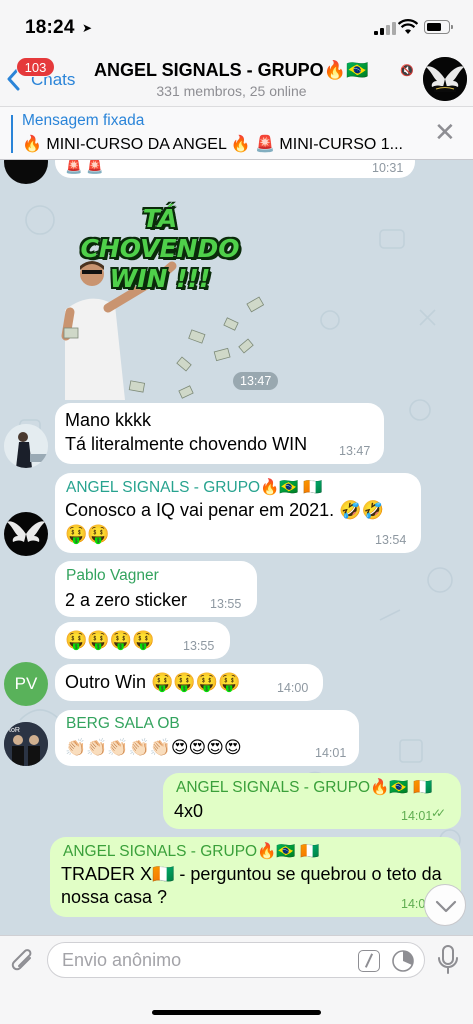 This screenshot has width=473, height=1024. Describe the element at coordinates (445, 132) in the screenshot. I see `close-icon: ✕` at that location.